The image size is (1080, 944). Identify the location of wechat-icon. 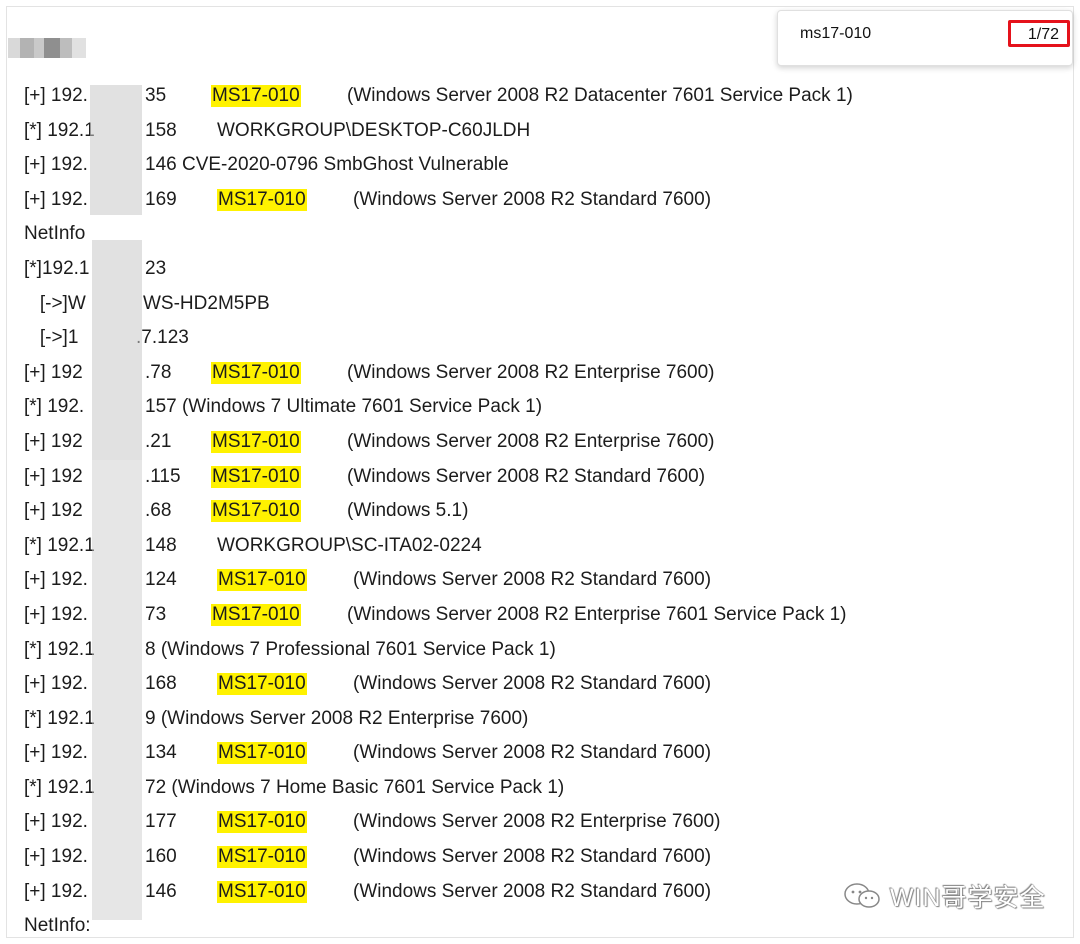
(862, 895).